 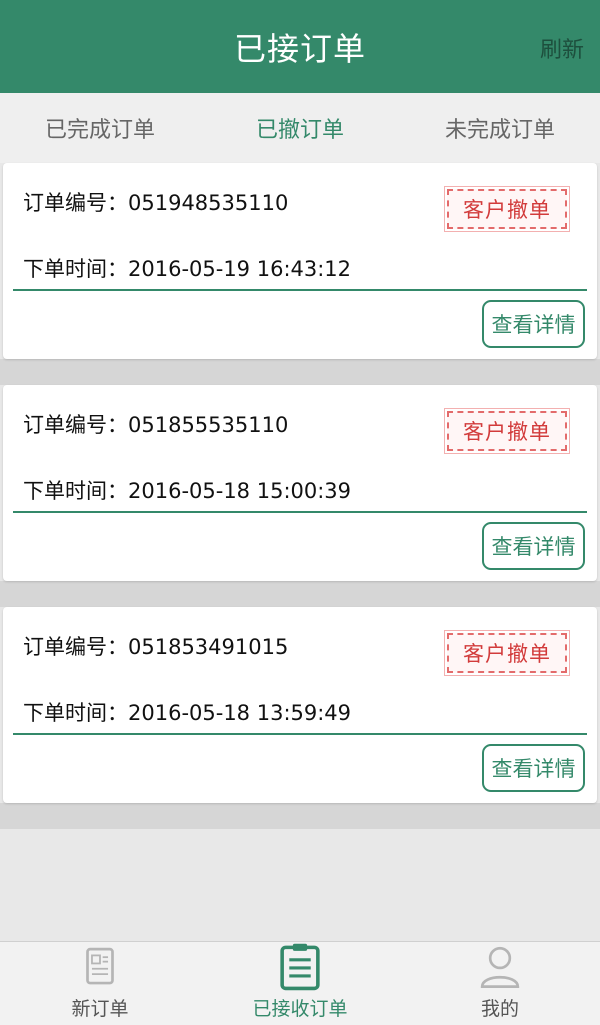 What do you see at coordinates (500, 967) in the screenshot?
I see `user-icon` at bounding box center [500, 967].